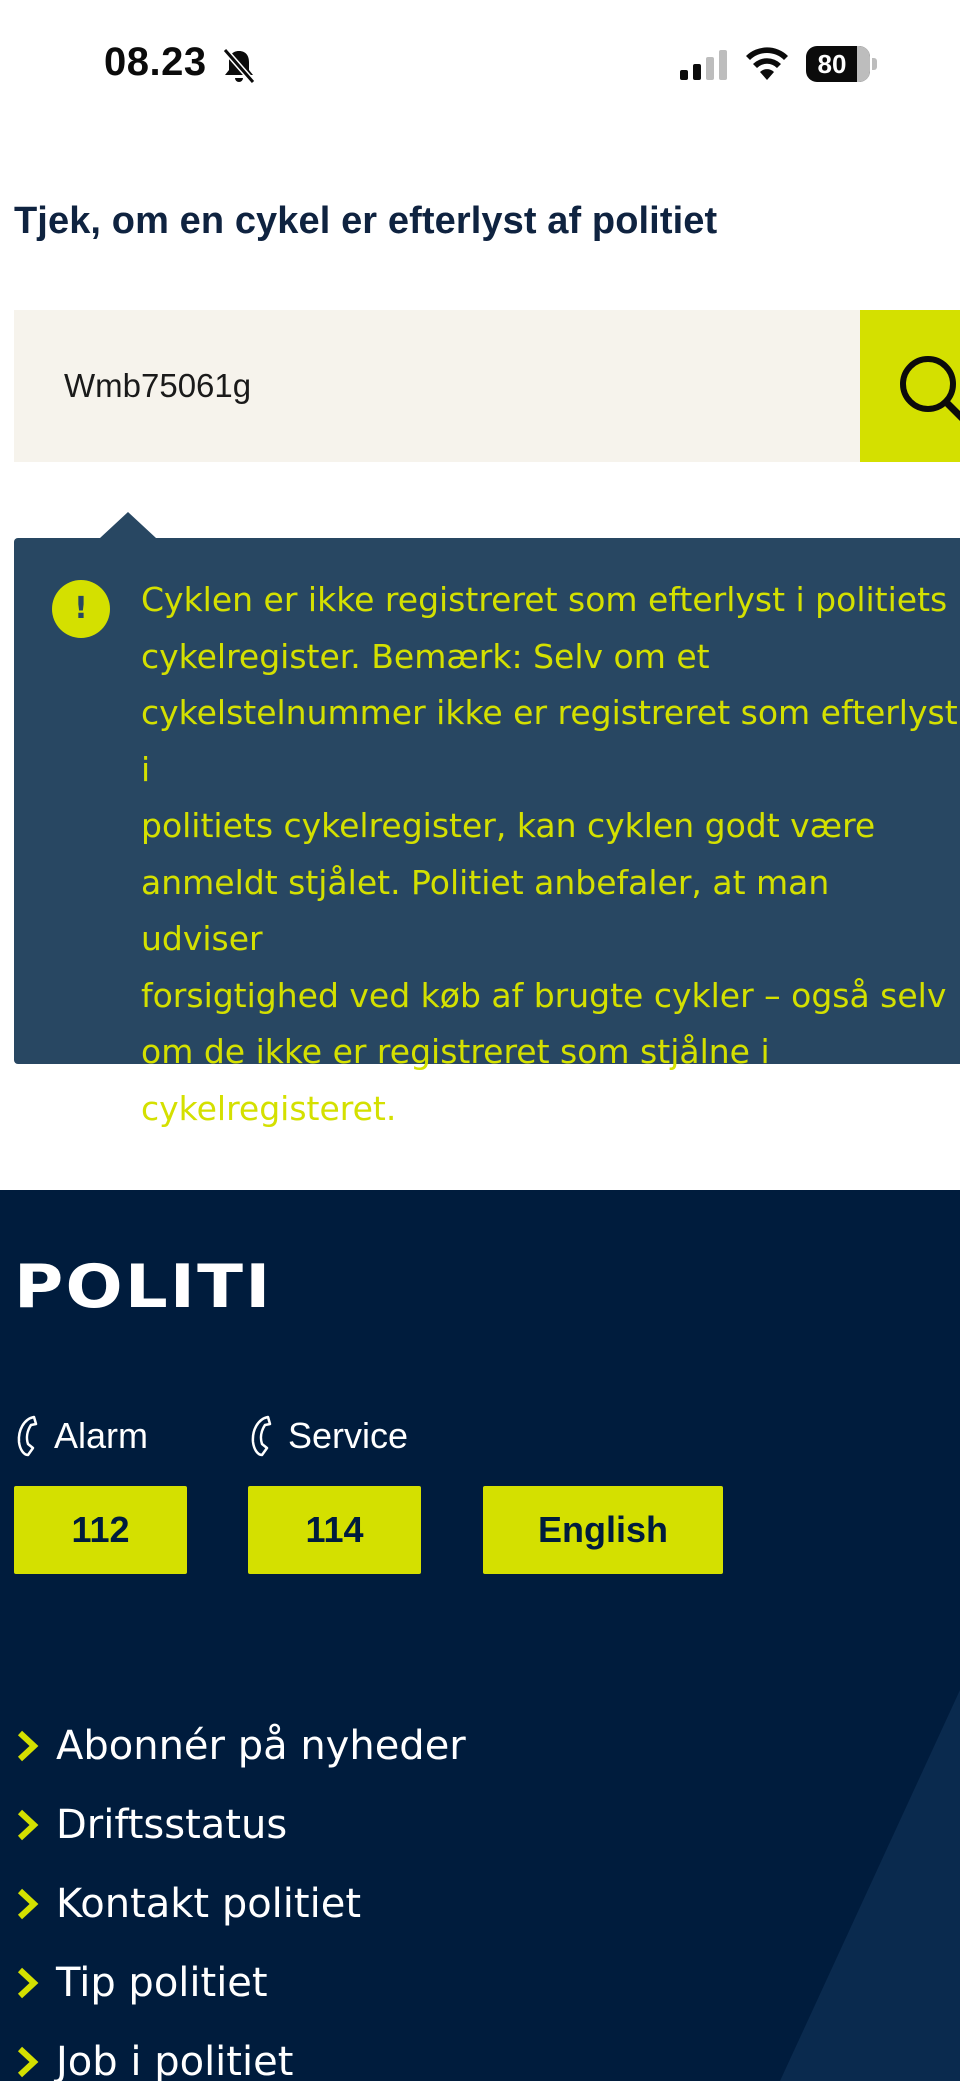  Describe the element at coordinates (603, 1530) in the screenshot. I see `english-button: English` at that location.